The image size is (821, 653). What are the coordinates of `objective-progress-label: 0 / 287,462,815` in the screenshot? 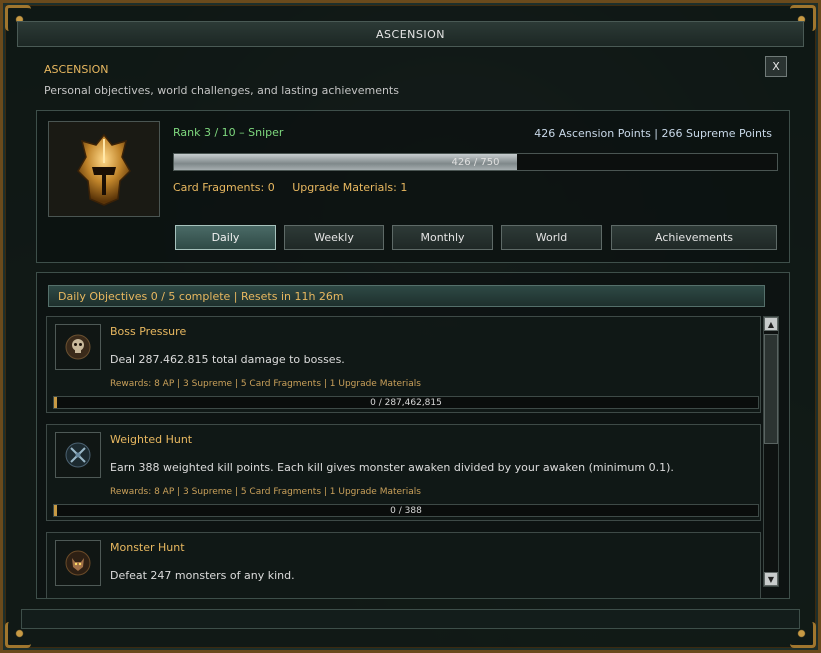 It's located at (406, 402).